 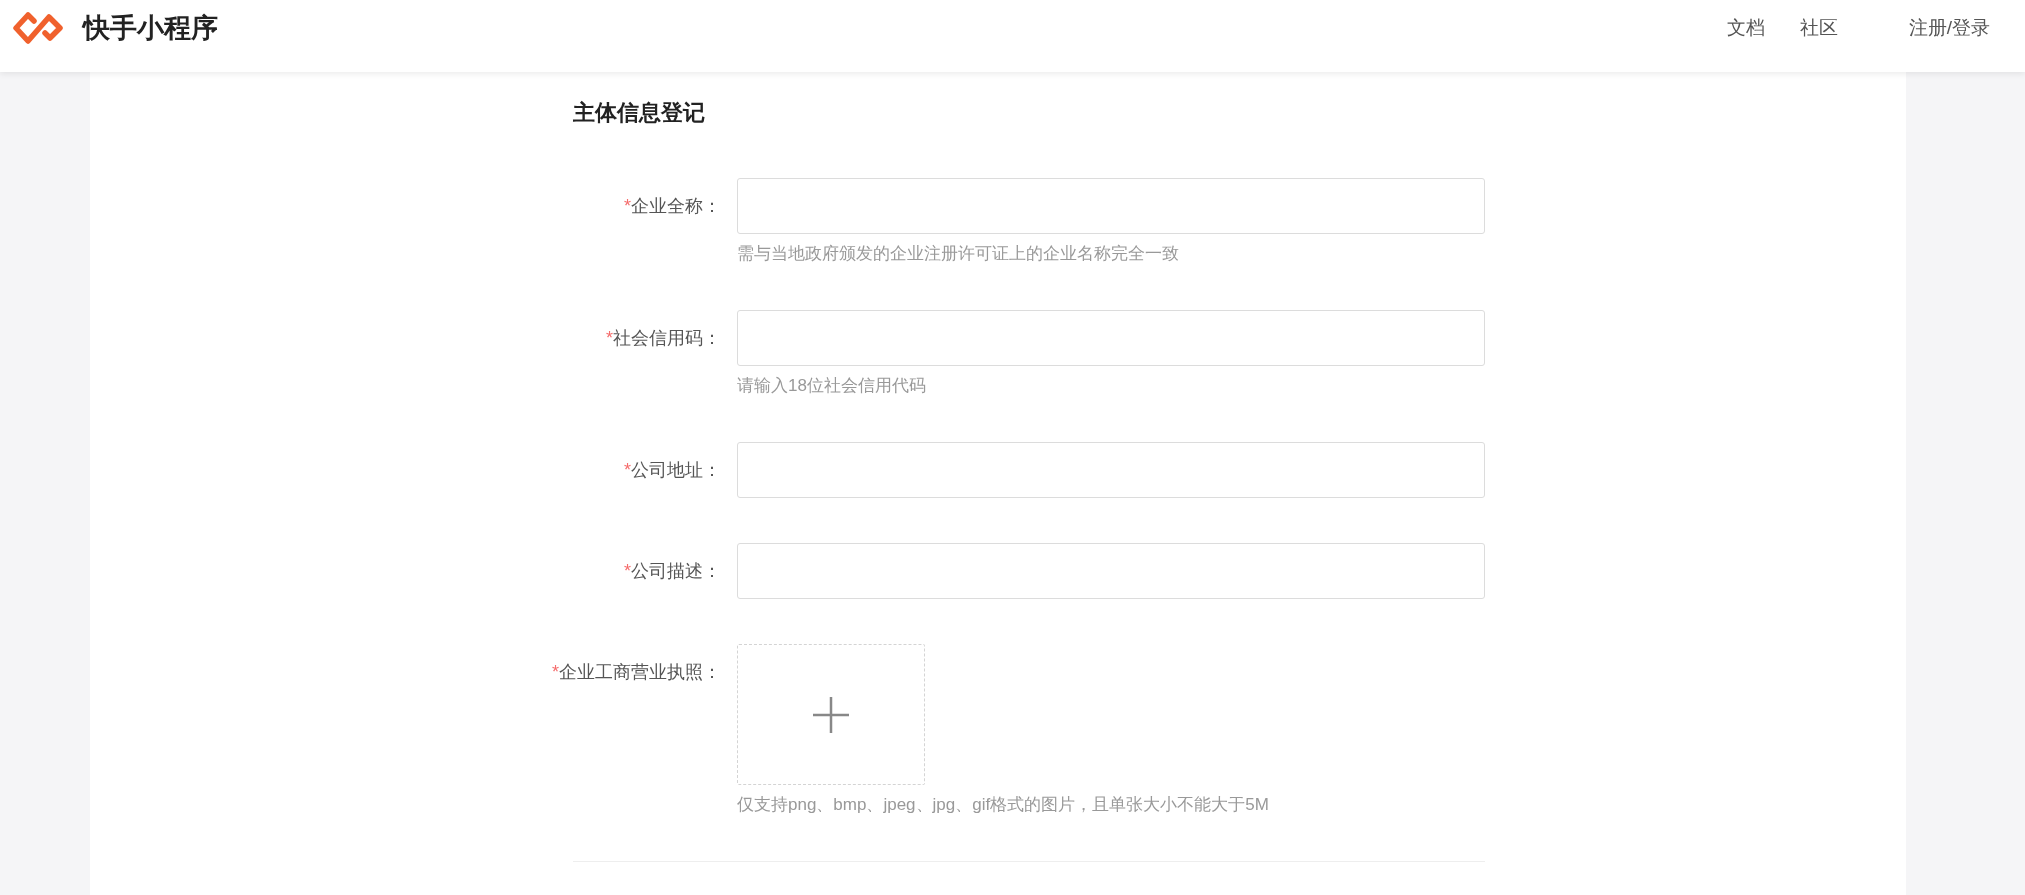 I want to click on logo-icon, so click(x=38, y=28).